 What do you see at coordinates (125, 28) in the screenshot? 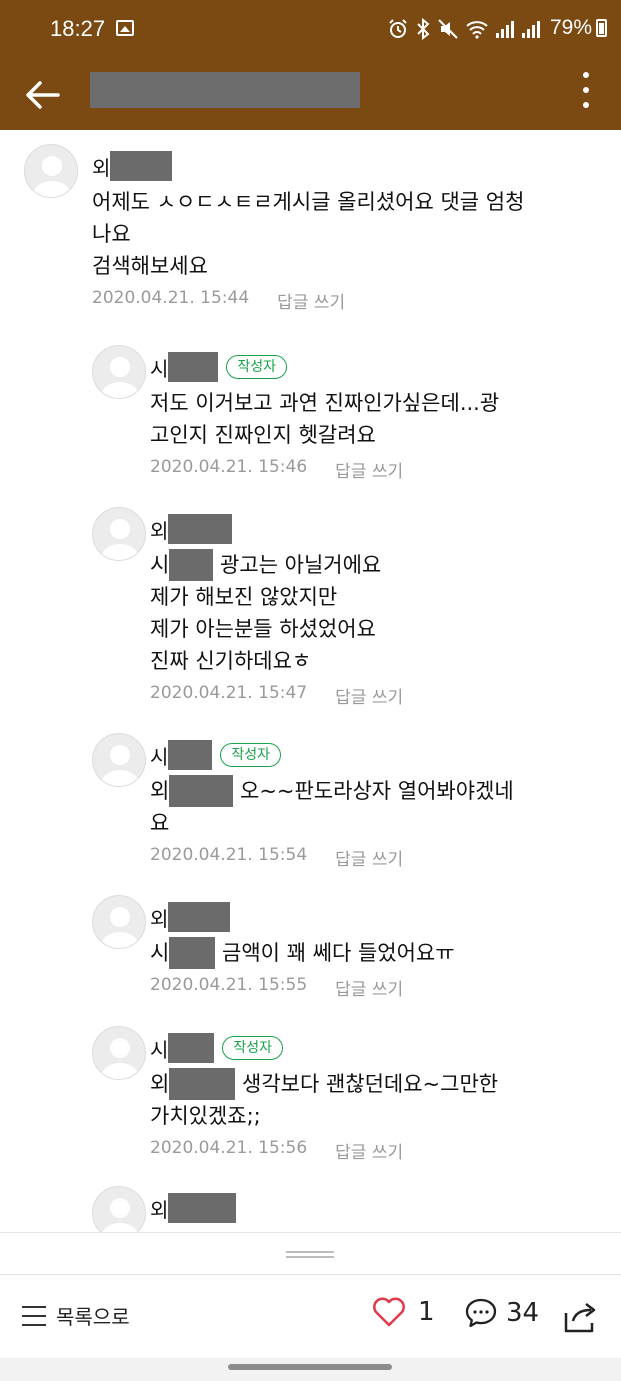
I see `image-icon` at bounding box center [125, 28].